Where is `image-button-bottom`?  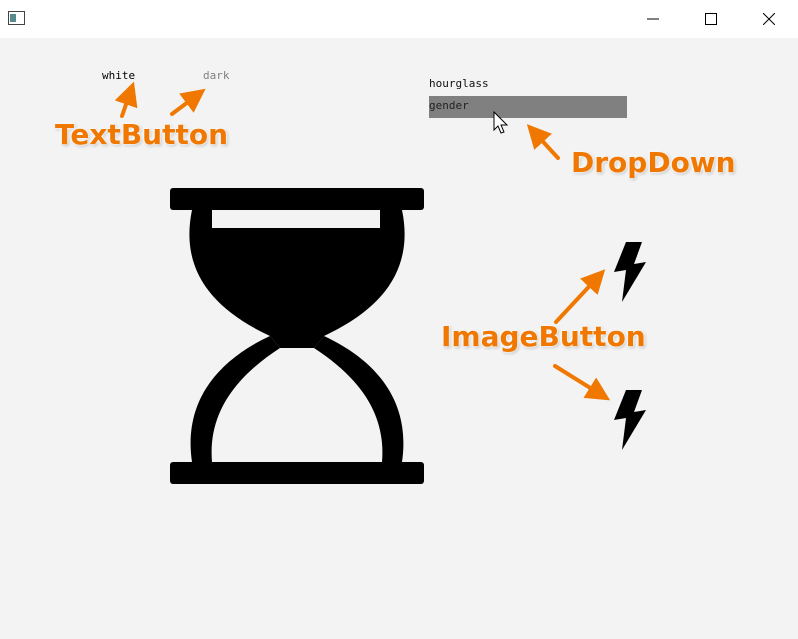
image-button-bottom is located at coordinates (630, 420).